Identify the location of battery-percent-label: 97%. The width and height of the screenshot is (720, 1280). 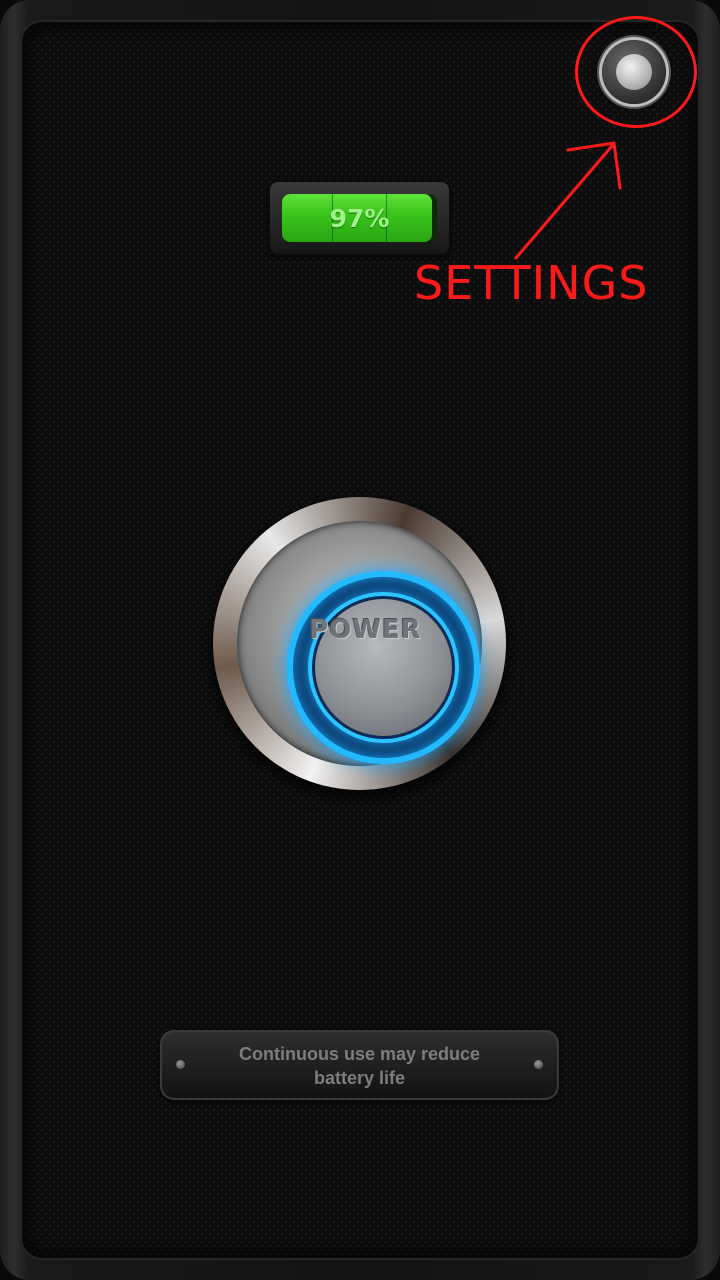
(359, 218).